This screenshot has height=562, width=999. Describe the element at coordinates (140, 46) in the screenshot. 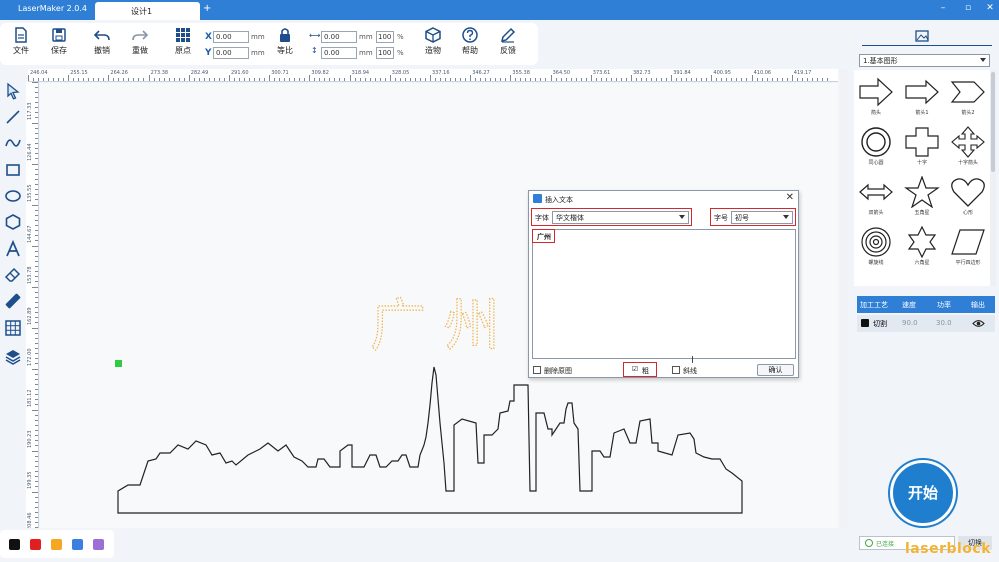

I see `redo-button: 重做` at that location.